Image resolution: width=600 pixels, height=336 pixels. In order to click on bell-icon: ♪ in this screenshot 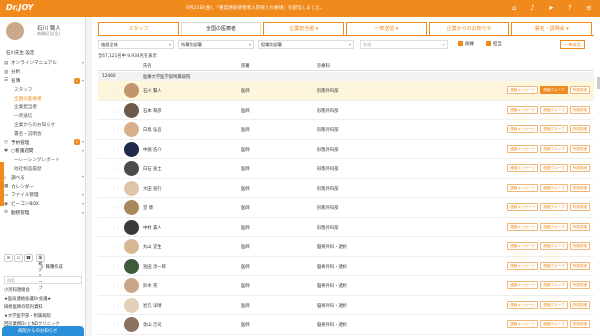, I will do `click(532, 8)`.